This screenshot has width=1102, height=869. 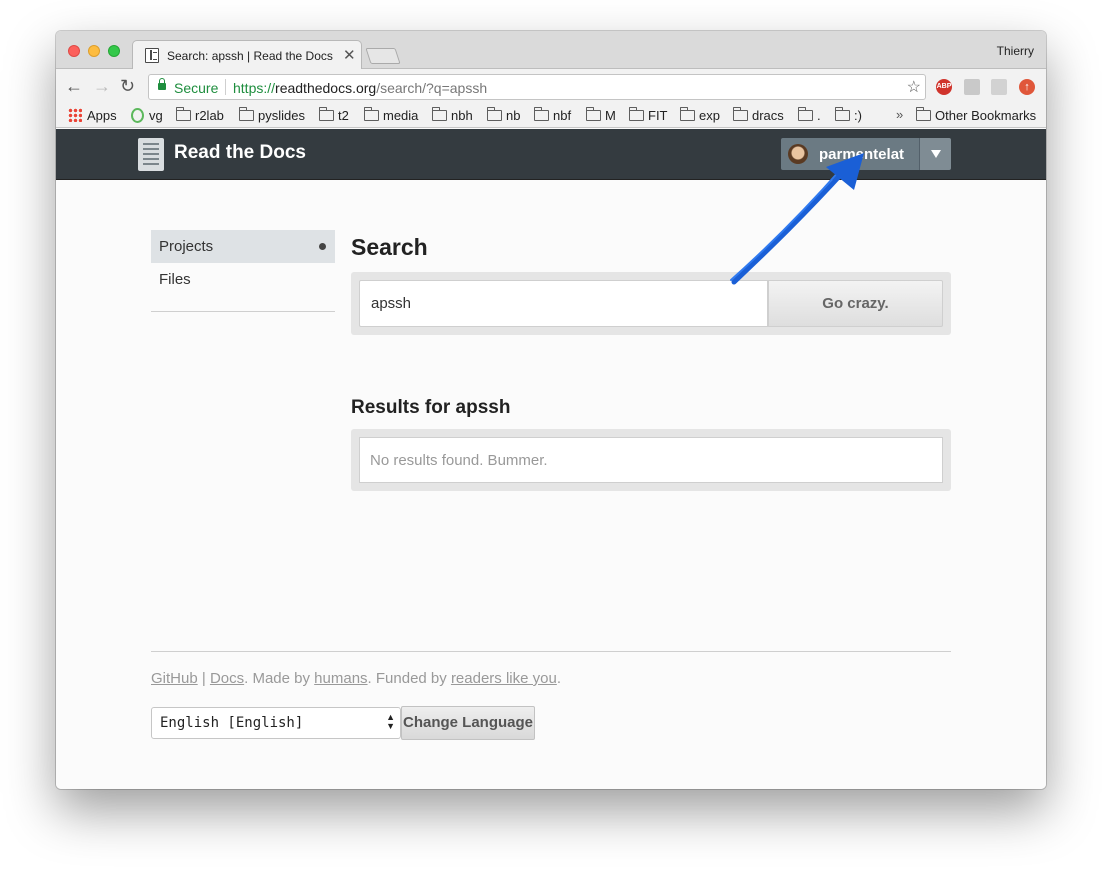 What do you see at coordinates (225, 87) in the screenshot?
I see `address-separator` at bounding box center [225, 87].